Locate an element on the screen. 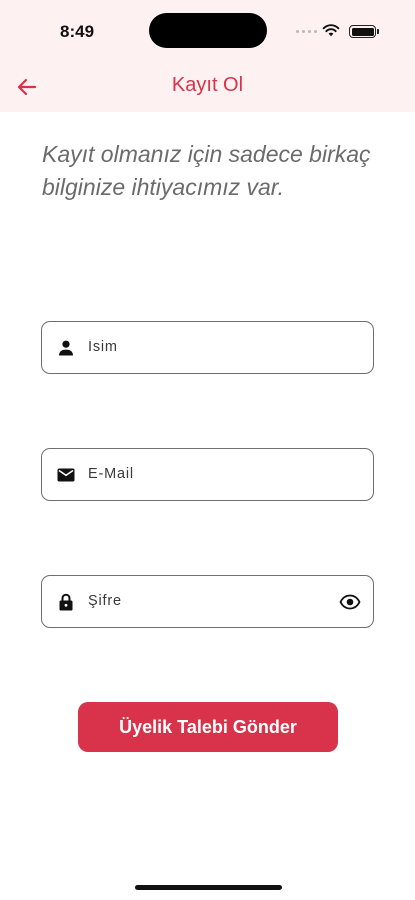  wifi-icon is located at coordinates (331, 30).